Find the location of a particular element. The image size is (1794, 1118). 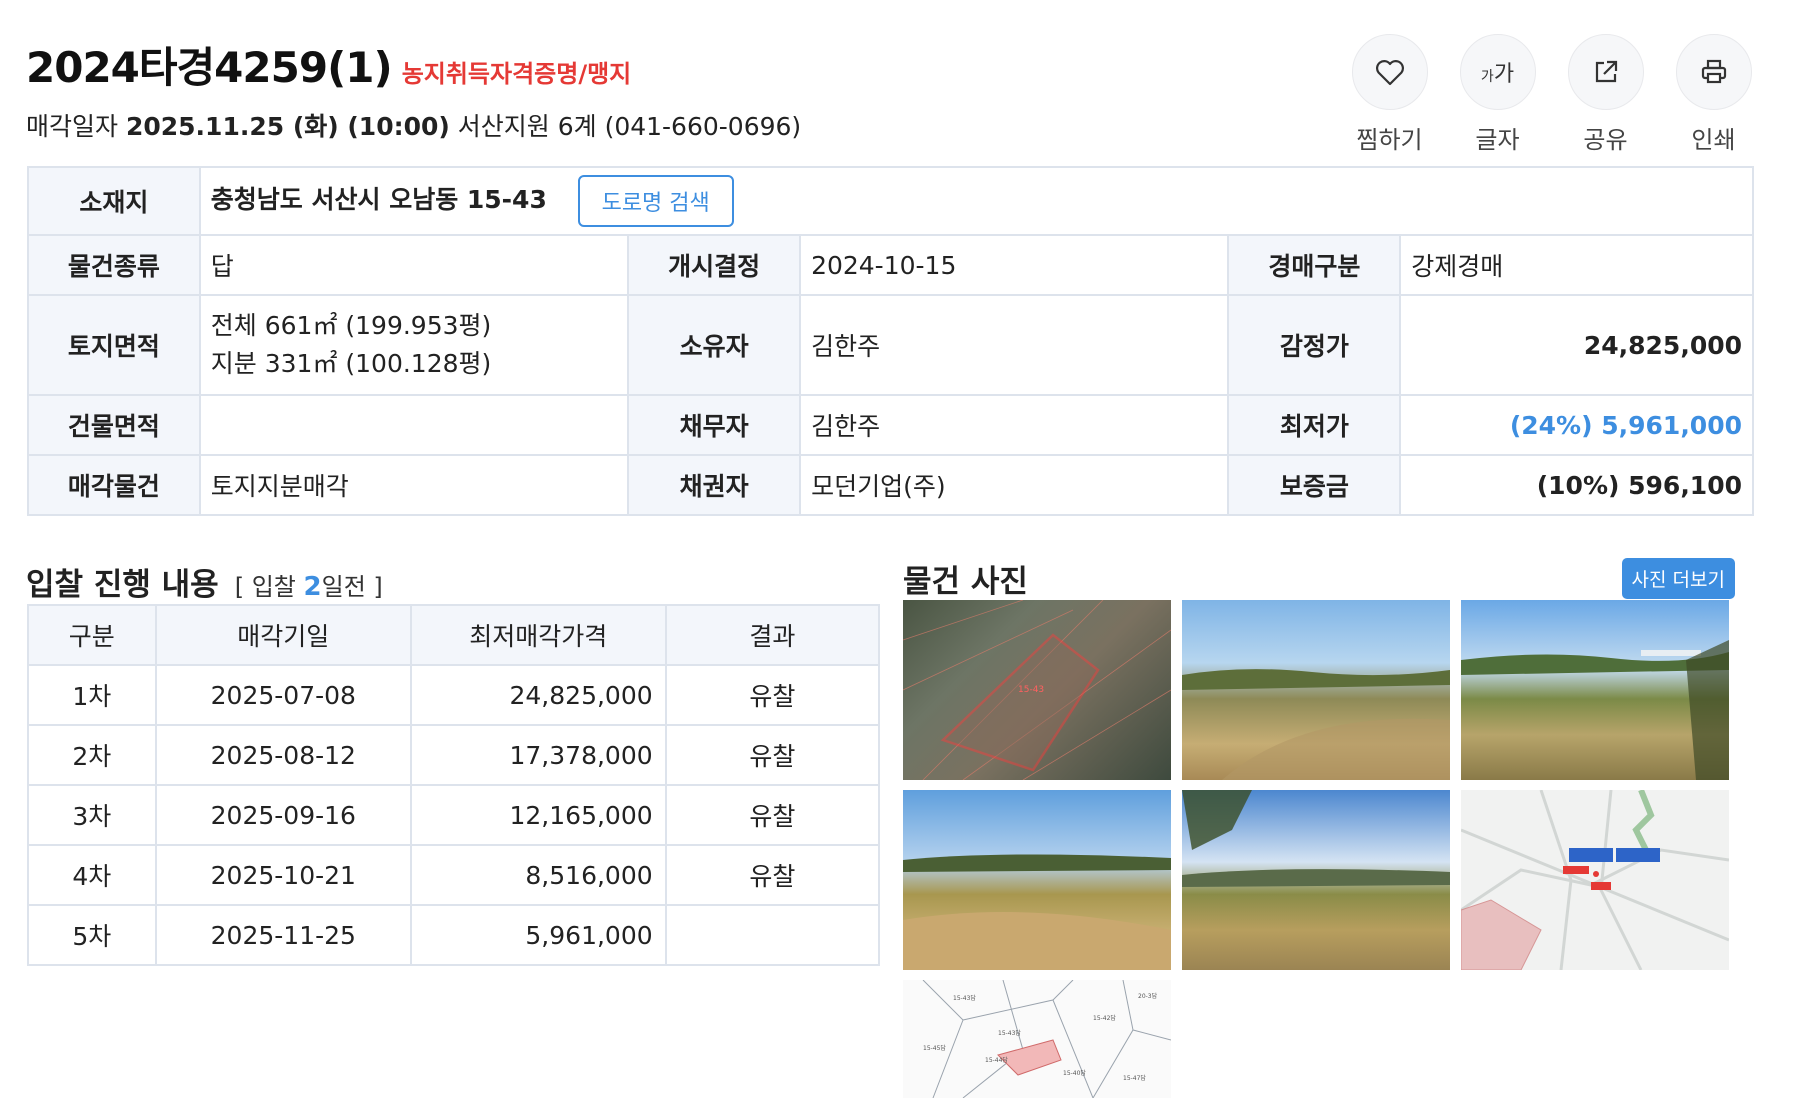

table-row: 2차 2025-08-12 17,378,000 유찰 is located at coordinates (454, 755).